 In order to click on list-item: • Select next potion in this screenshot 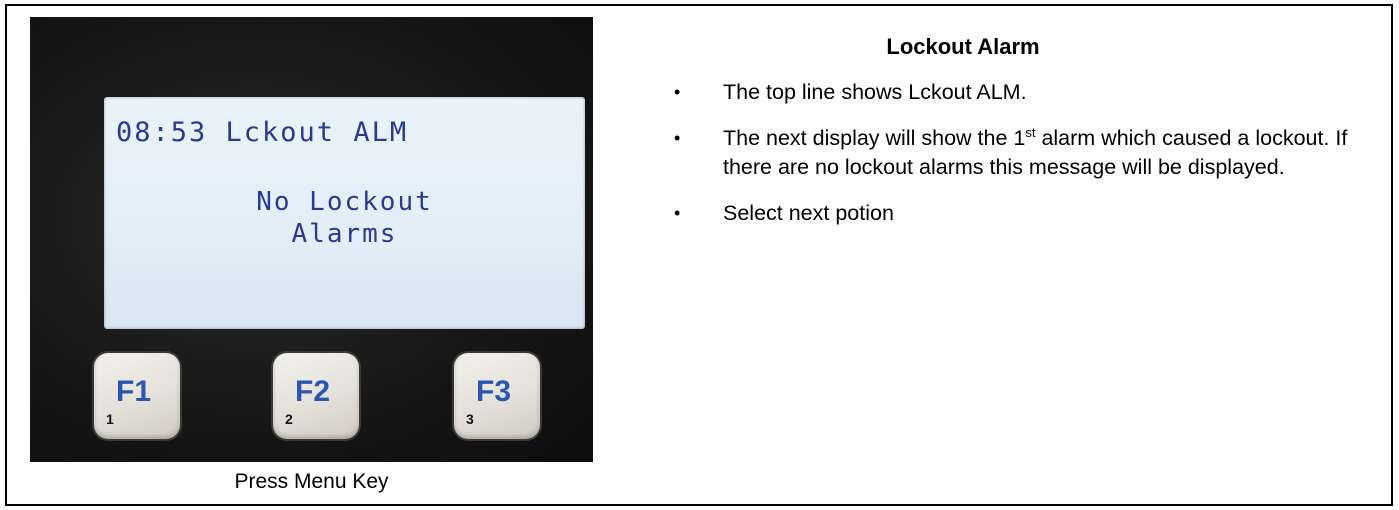, I will do `click(1000, 213)`.